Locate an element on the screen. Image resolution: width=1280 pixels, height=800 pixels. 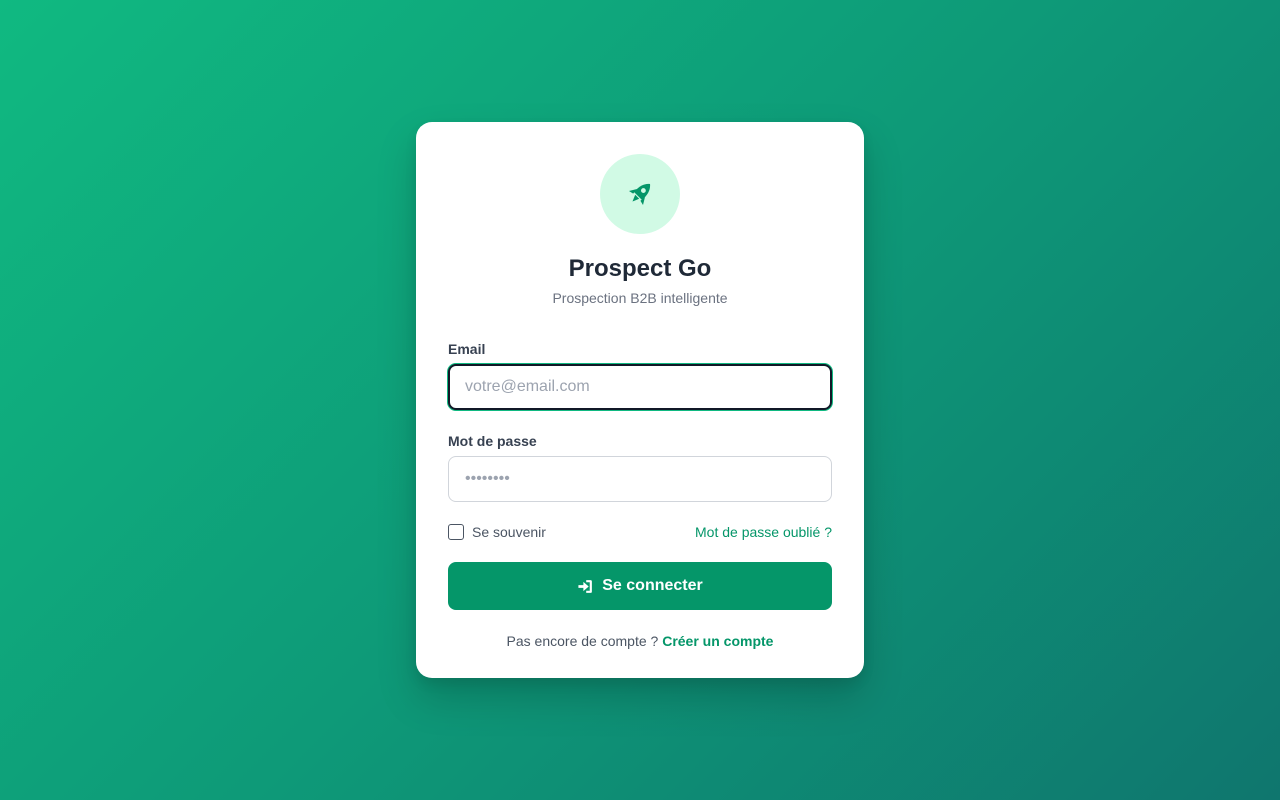
logo-badge is located at coordinates (640, 194).